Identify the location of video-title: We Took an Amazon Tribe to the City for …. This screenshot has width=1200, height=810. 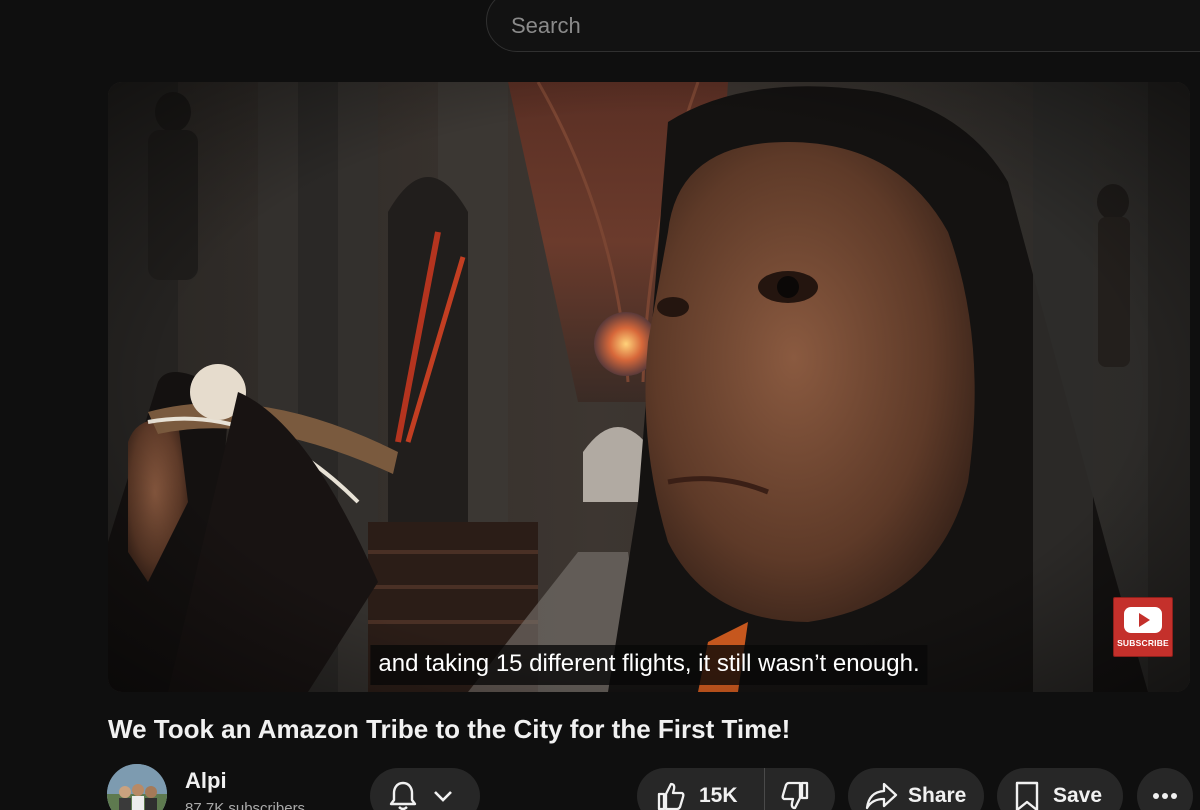
(449, 729).